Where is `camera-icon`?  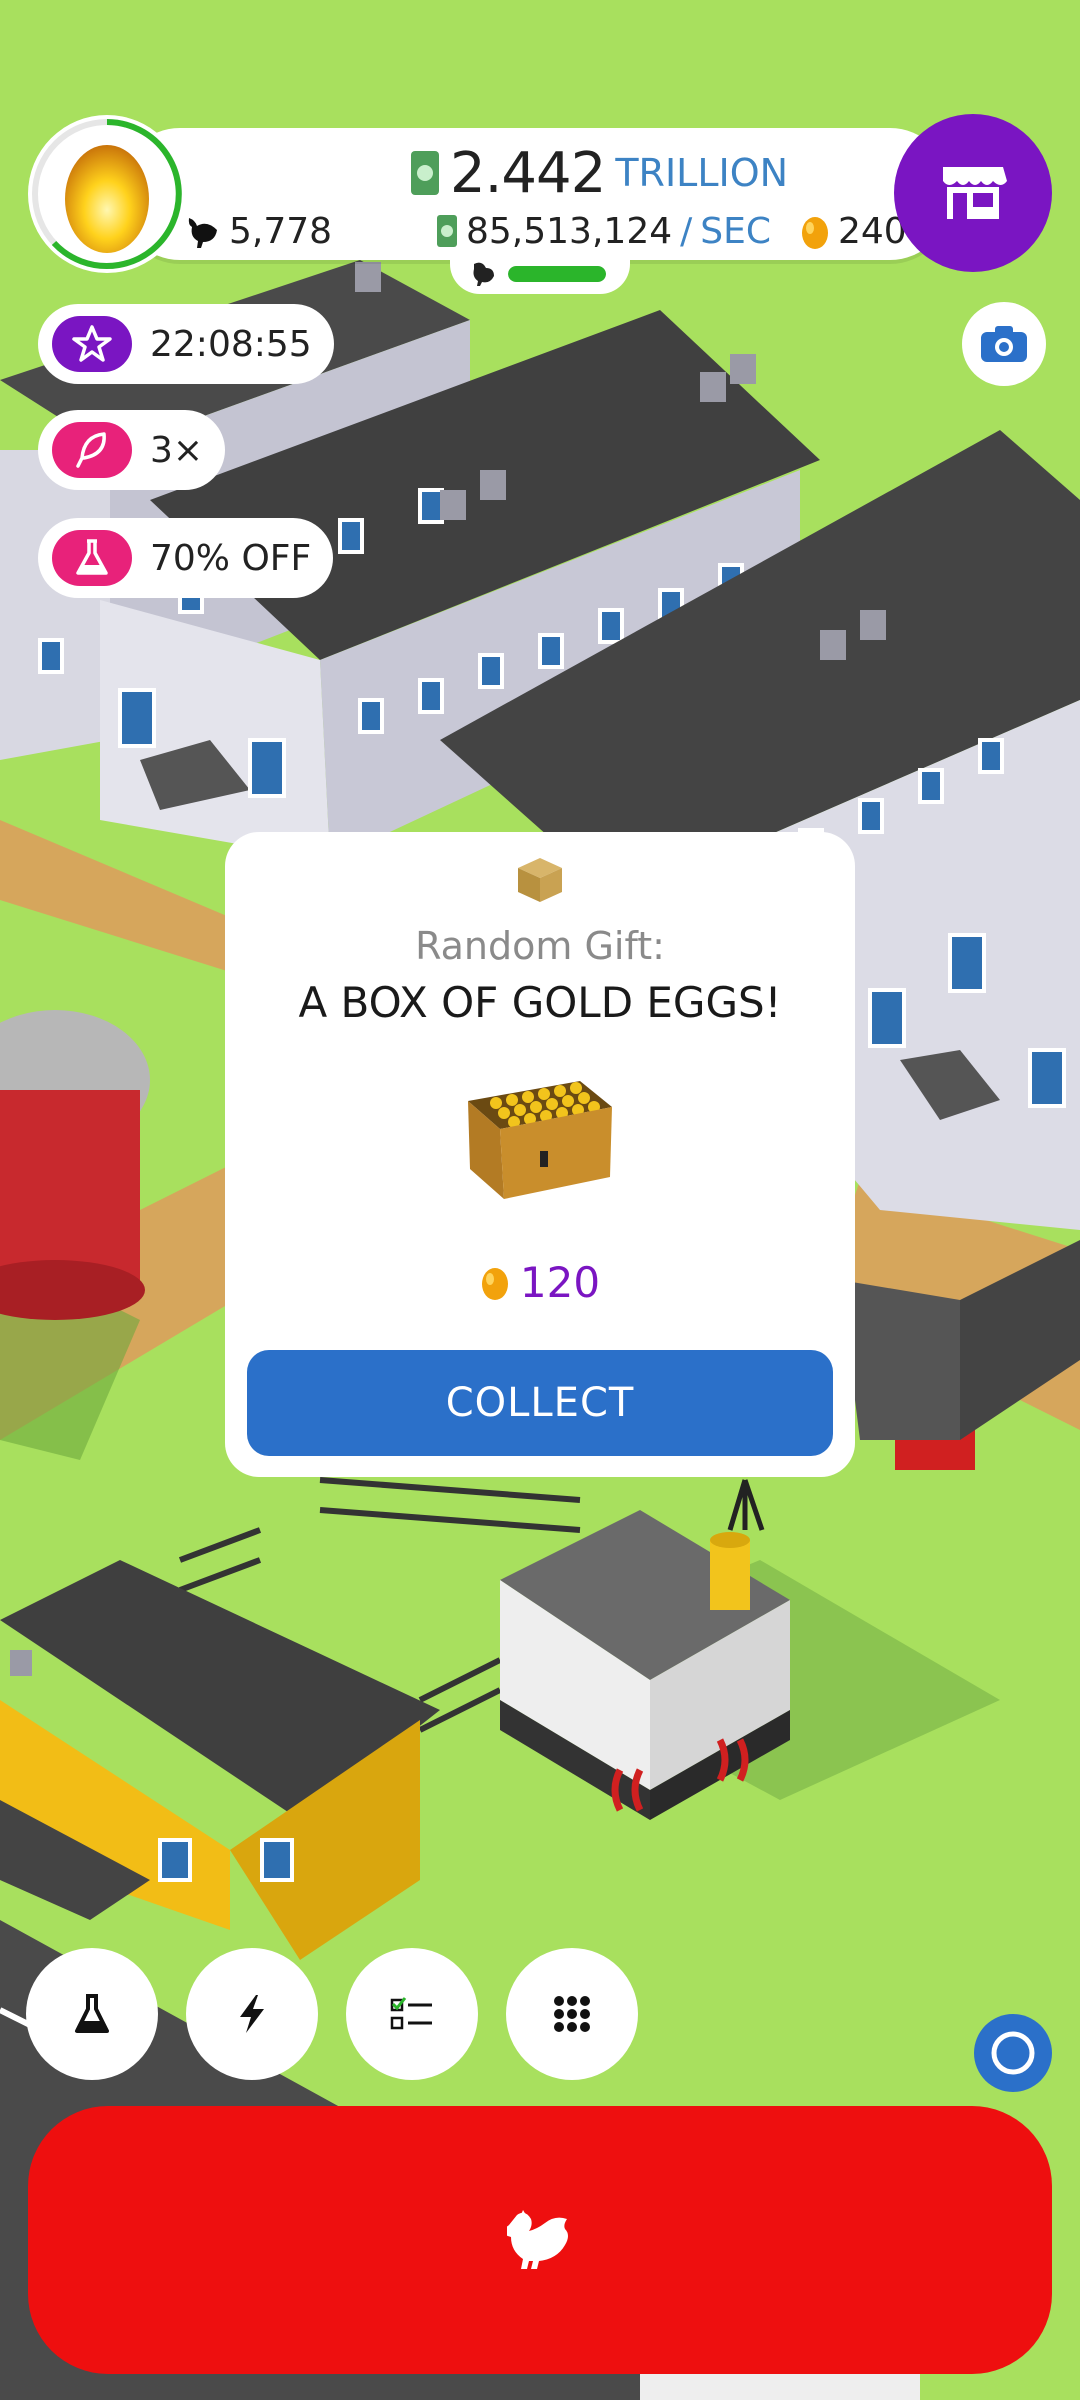
camera-icon is located at coordinates (1004, 344).